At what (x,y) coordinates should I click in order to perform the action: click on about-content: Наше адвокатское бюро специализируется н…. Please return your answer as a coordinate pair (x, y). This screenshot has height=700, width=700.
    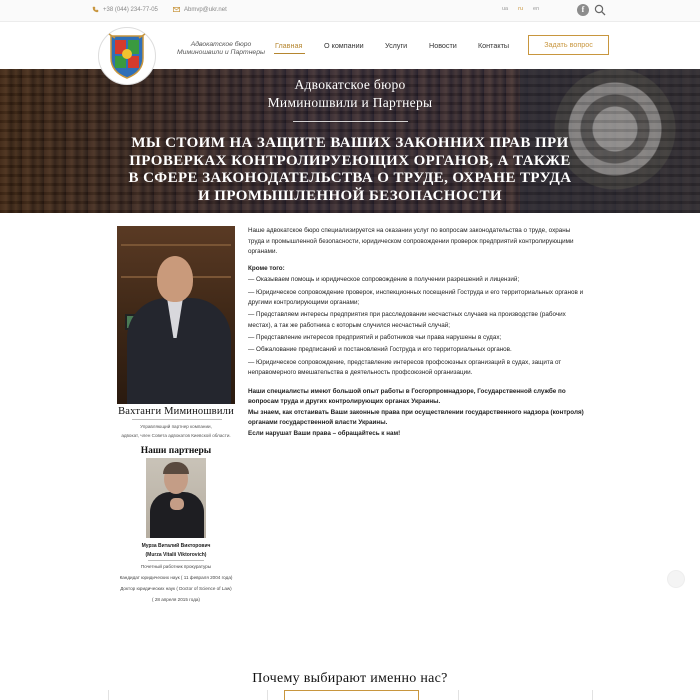
    Looking at the image, I should click on (416, 333).